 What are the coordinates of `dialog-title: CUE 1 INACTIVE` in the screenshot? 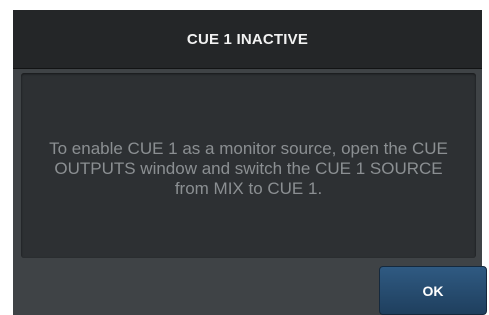 It's located at (247, 39).